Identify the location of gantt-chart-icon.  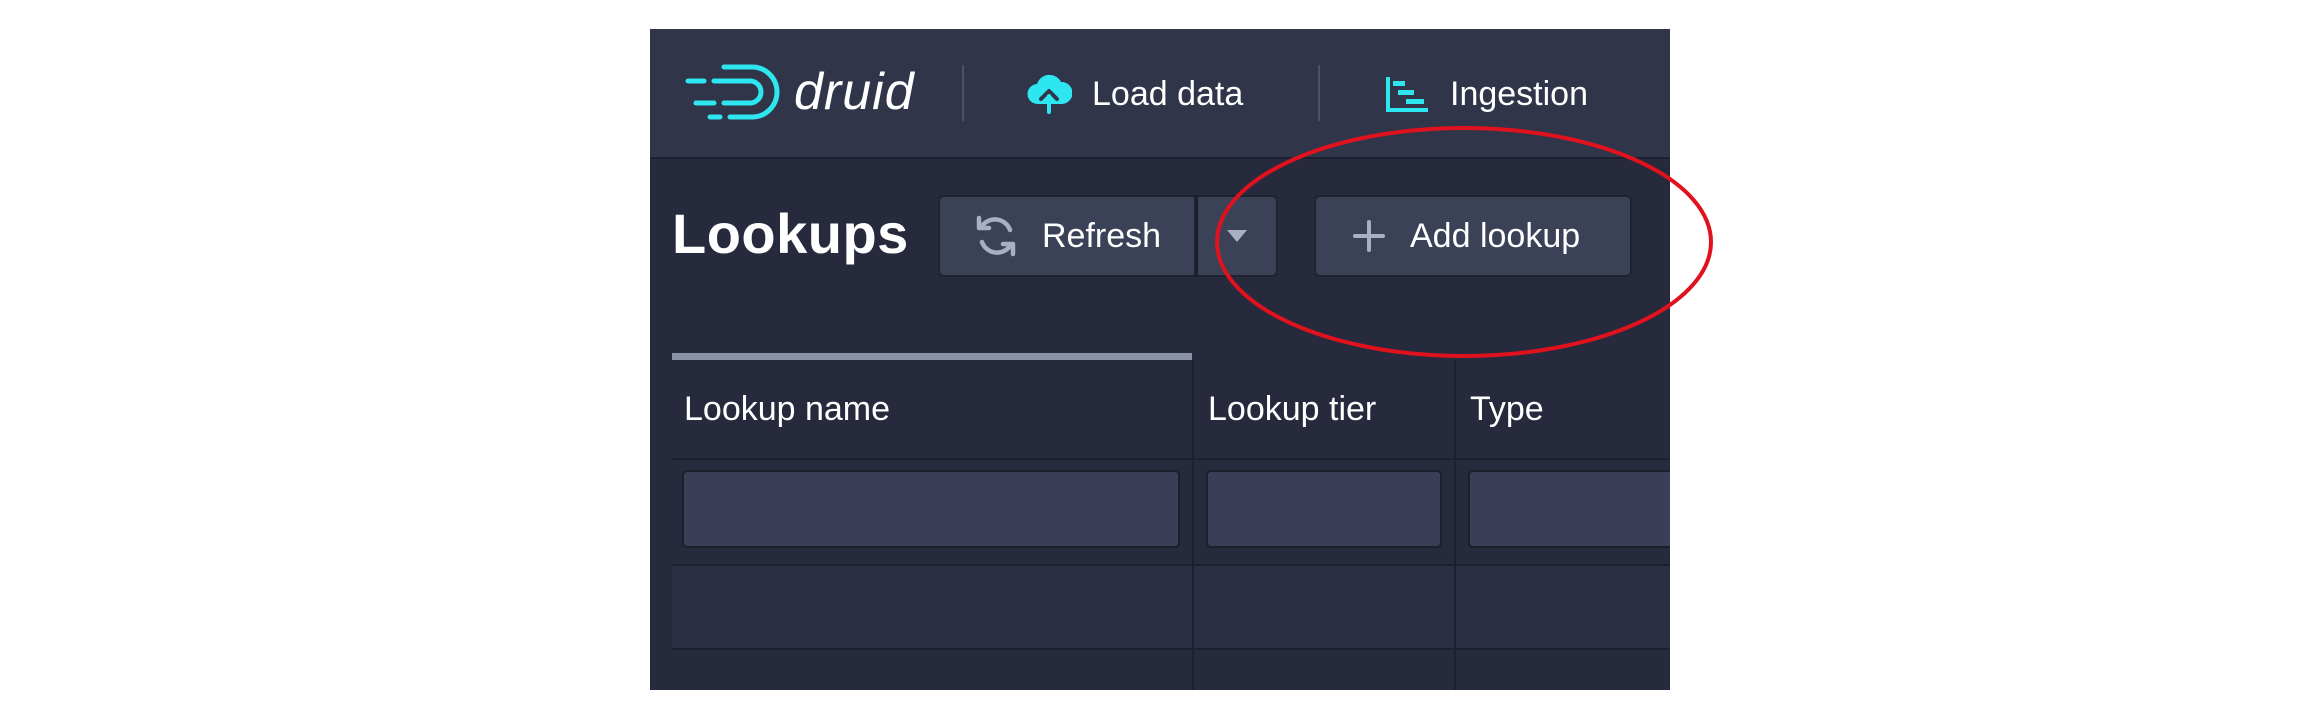
(1407, 94).